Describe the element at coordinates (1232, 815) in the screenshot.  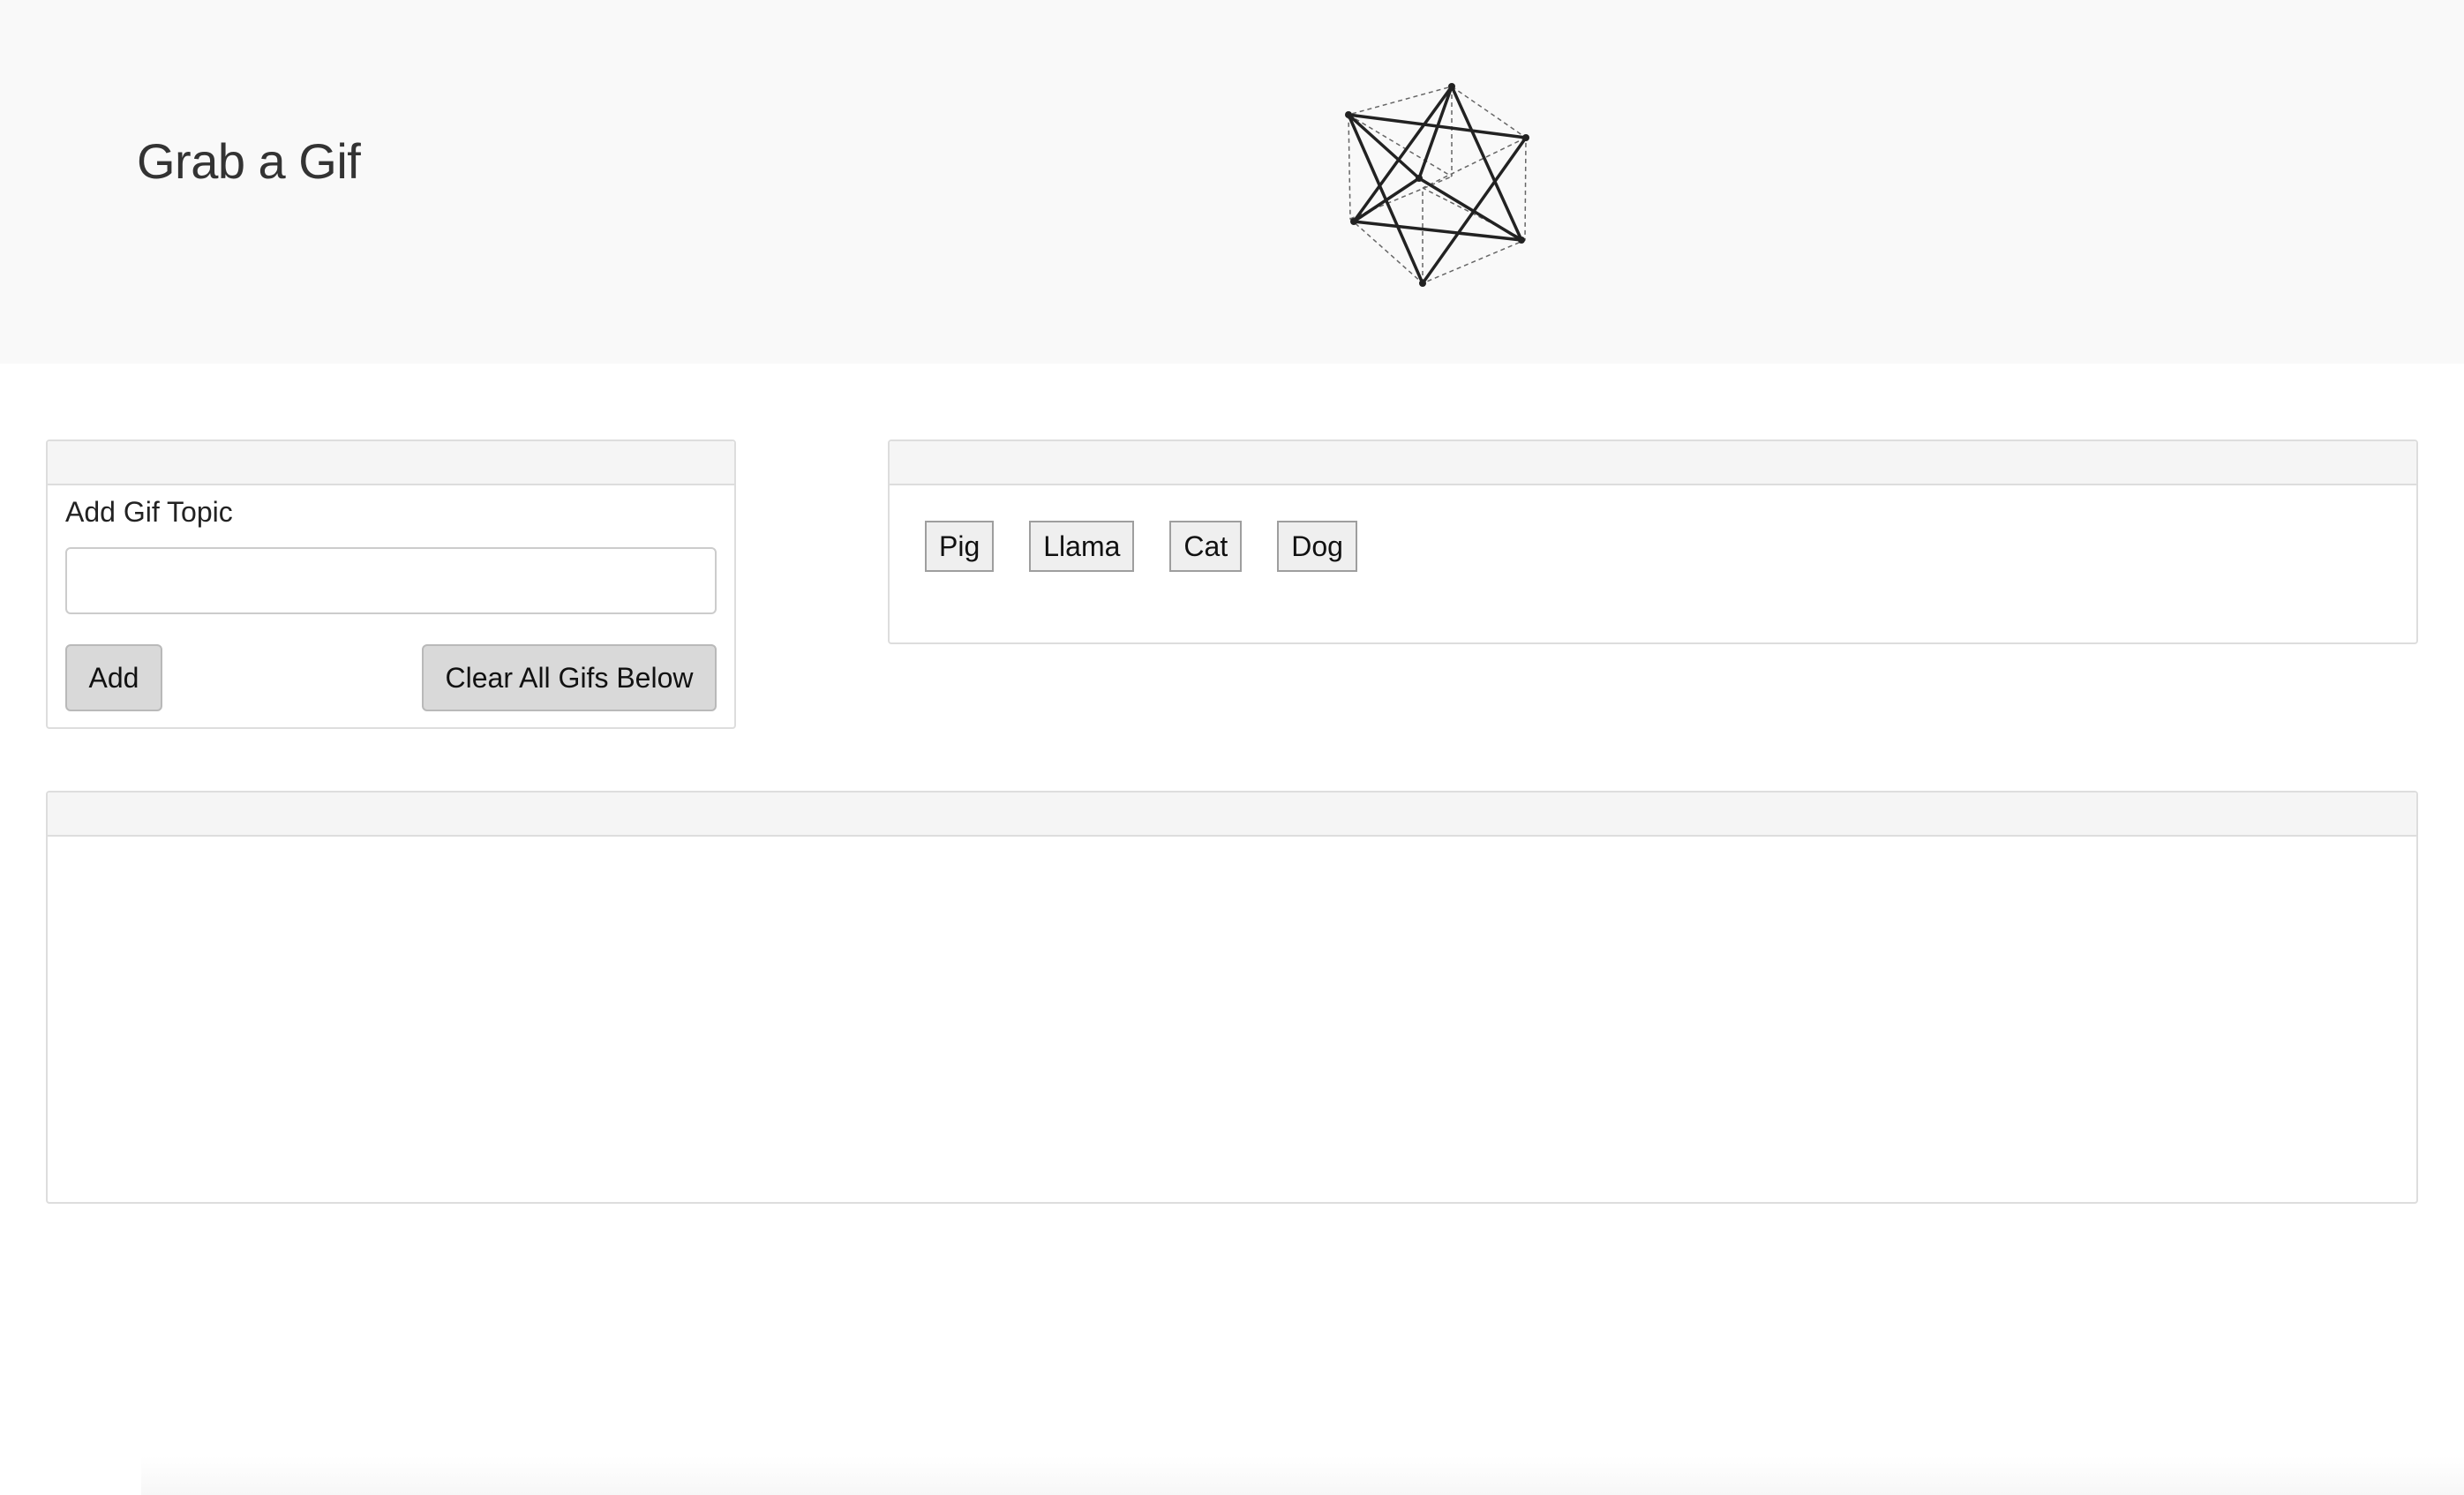
I see `gifs-panel-heading` at that location.